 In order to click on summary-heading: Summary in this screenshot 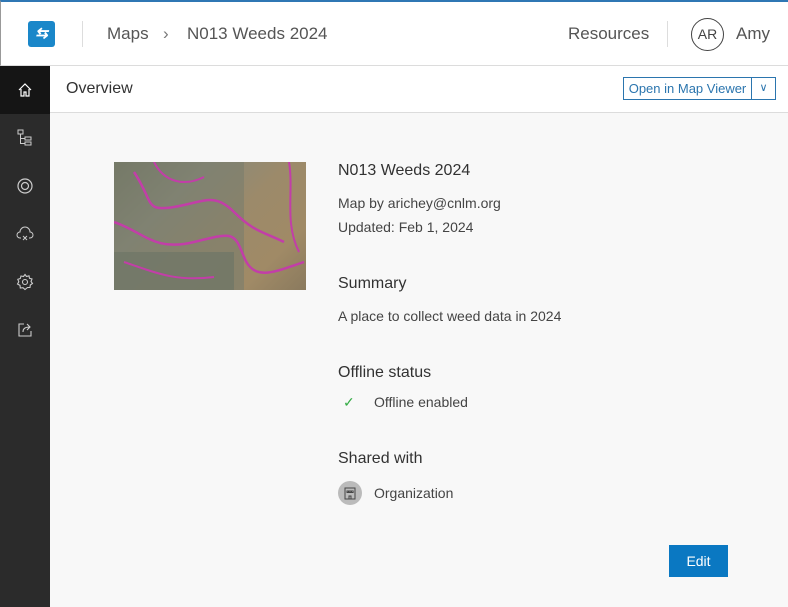, I will do `click(372, 283)`.